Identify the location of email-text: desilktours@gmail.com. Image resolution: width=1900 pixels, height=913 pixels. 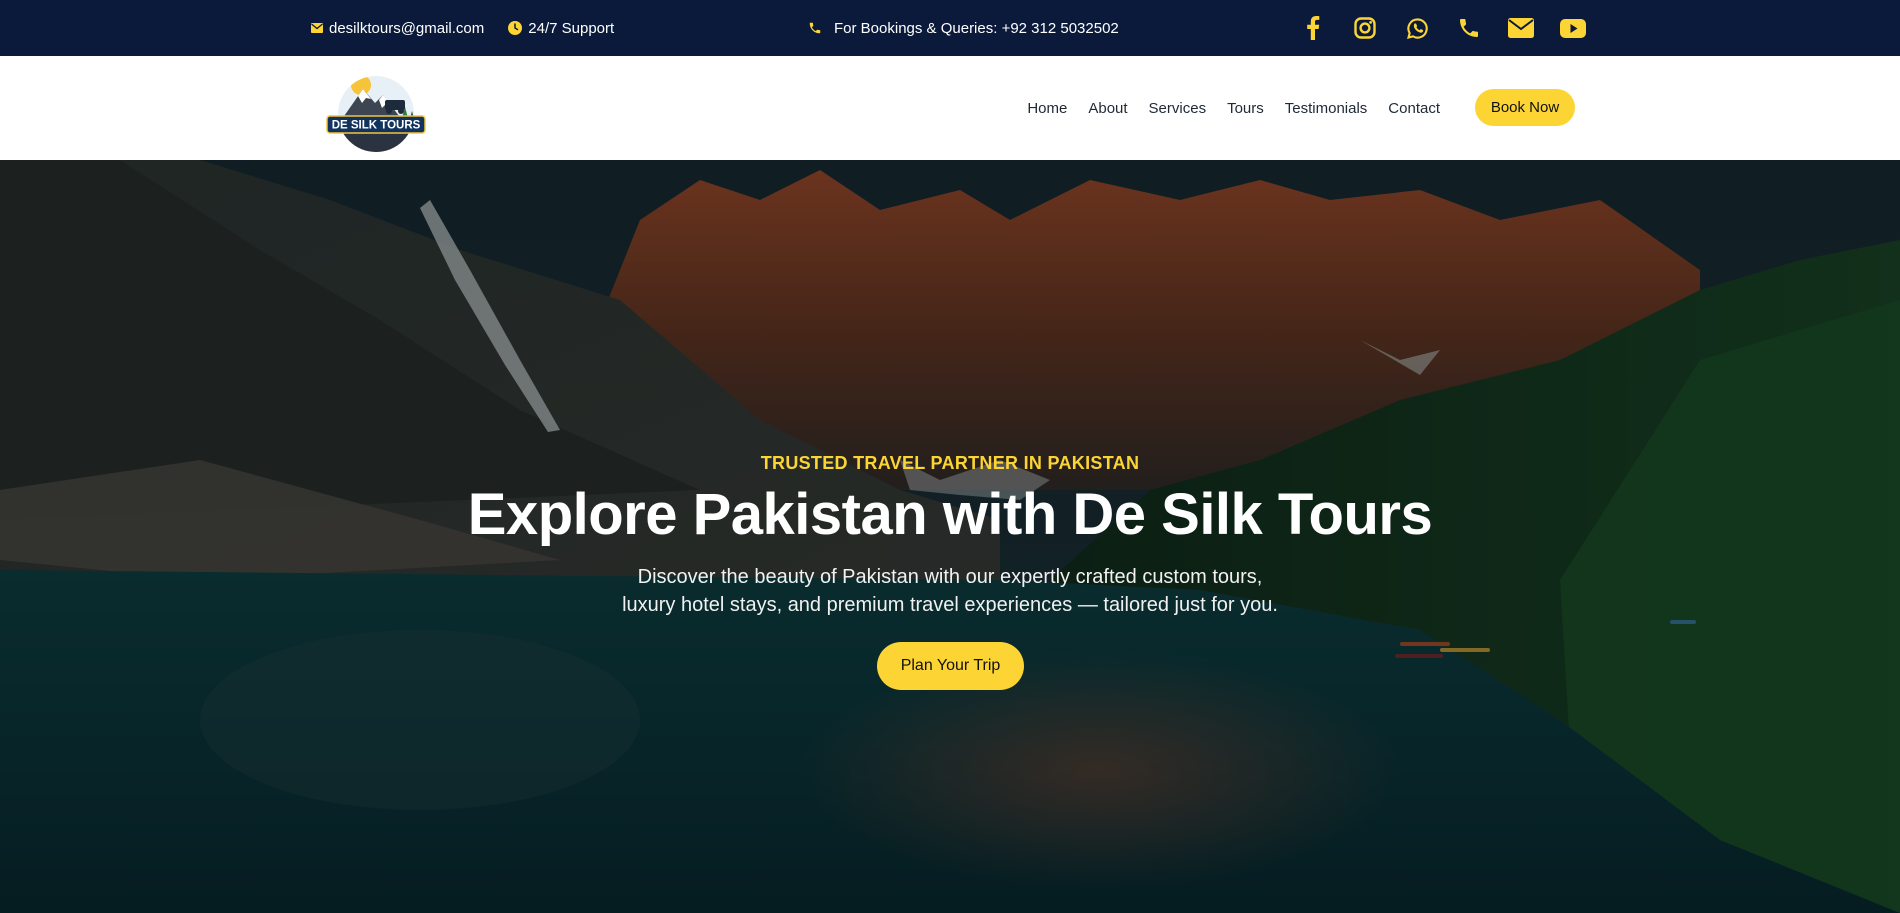
(407, 28).